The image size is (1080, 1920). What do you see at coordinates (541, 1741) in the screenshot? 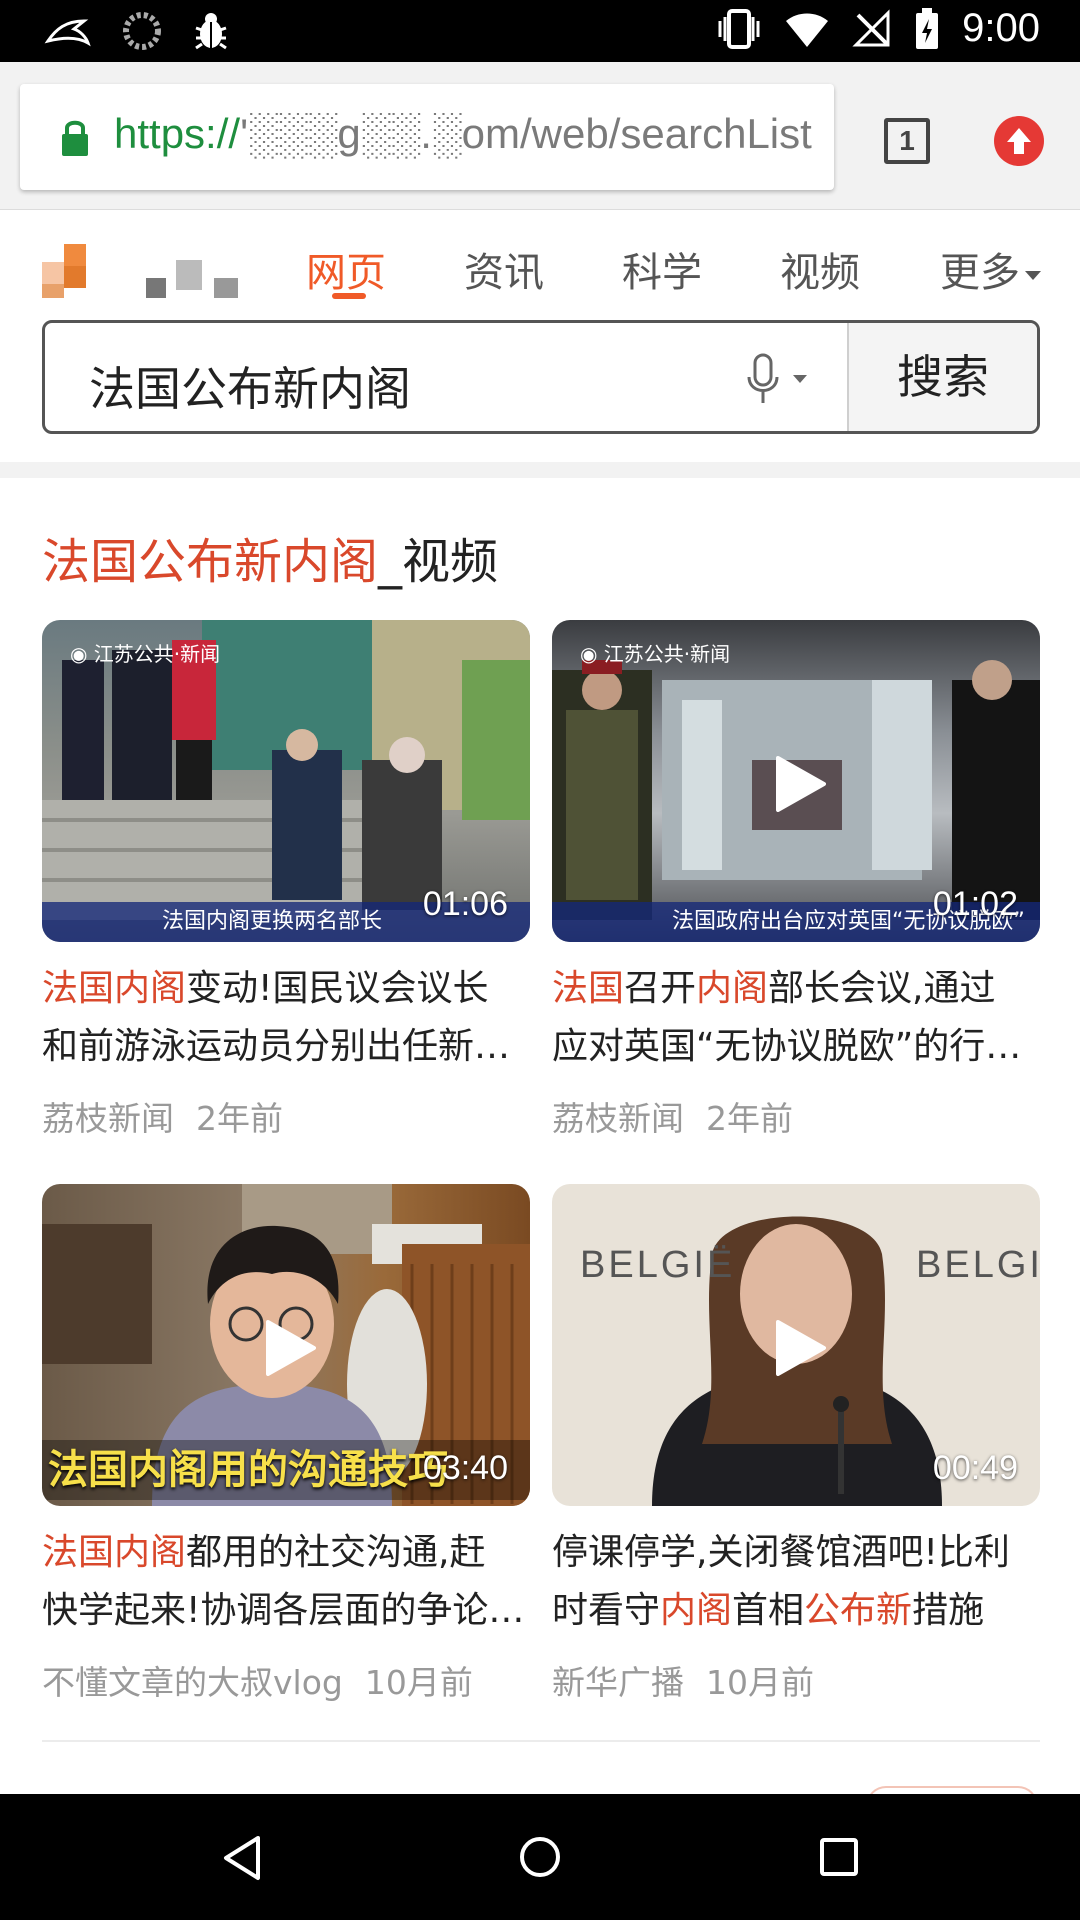
I see `results-divider` at bounding box center [541, 1741].